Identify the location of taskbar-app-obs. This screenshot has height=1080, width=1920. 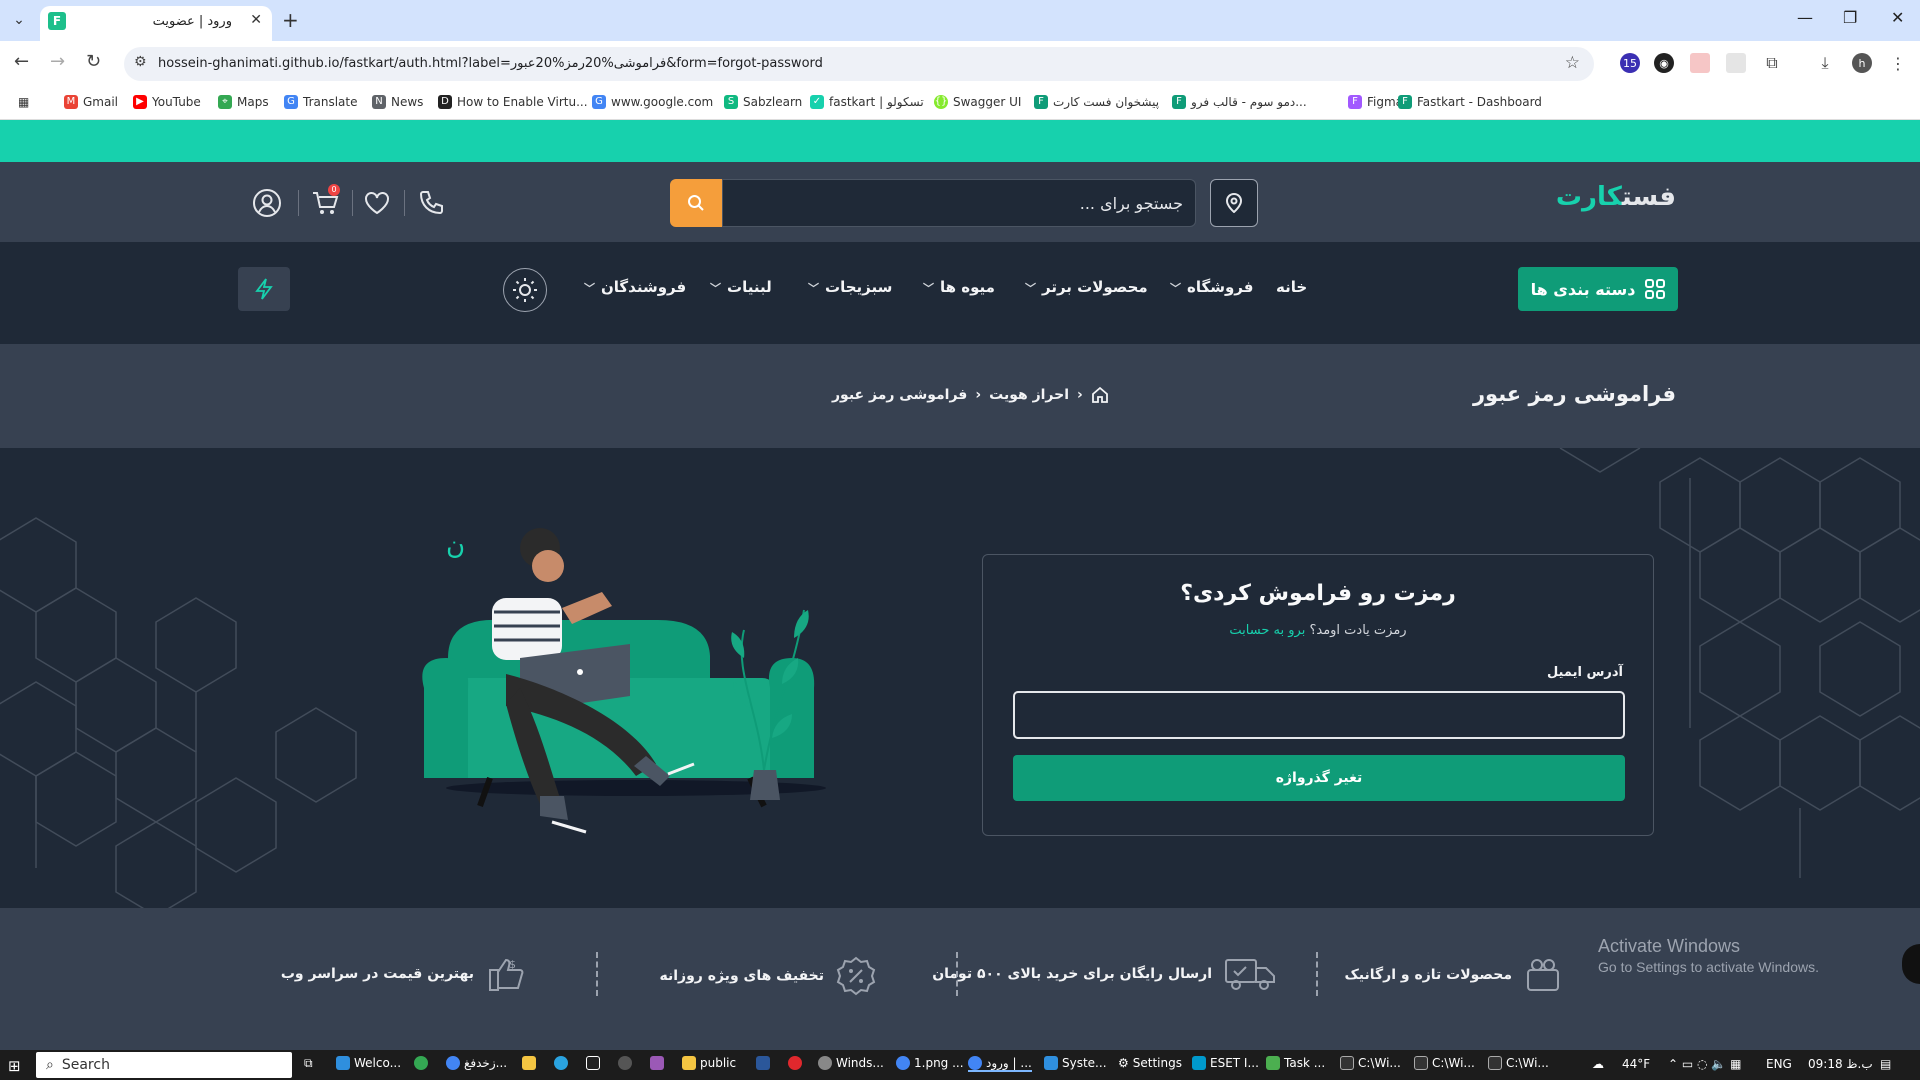
(625, 1063).